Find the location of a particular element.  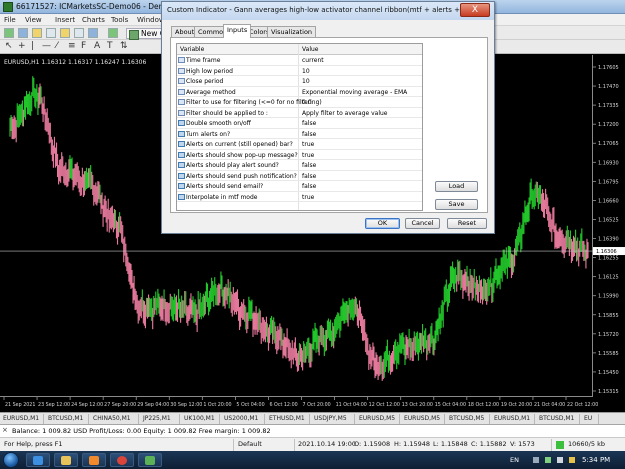

table-row: Alerts should play alert sound? false is located at coordinates (299, 165).